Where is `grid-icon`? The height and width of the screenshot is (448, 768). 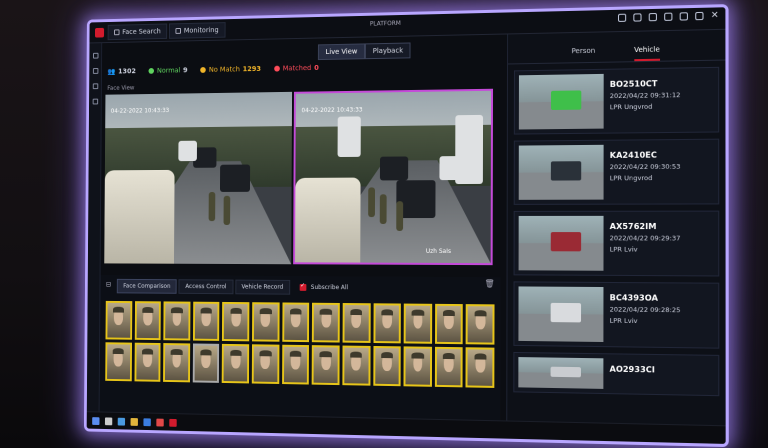
grid-icon is located at coordinates (683, 16).